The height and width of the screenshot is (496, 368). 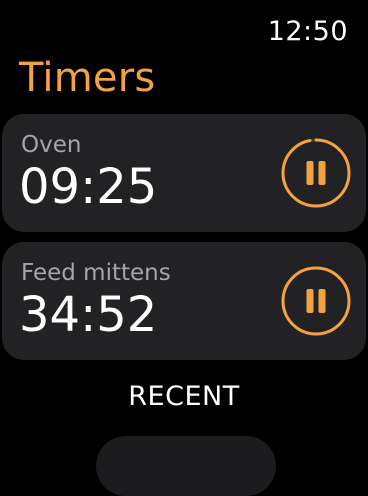 What do you see at coordinates (51, 145) in the screenshot?
I see `timer-label: Oven` at bounding box center [51, 145].